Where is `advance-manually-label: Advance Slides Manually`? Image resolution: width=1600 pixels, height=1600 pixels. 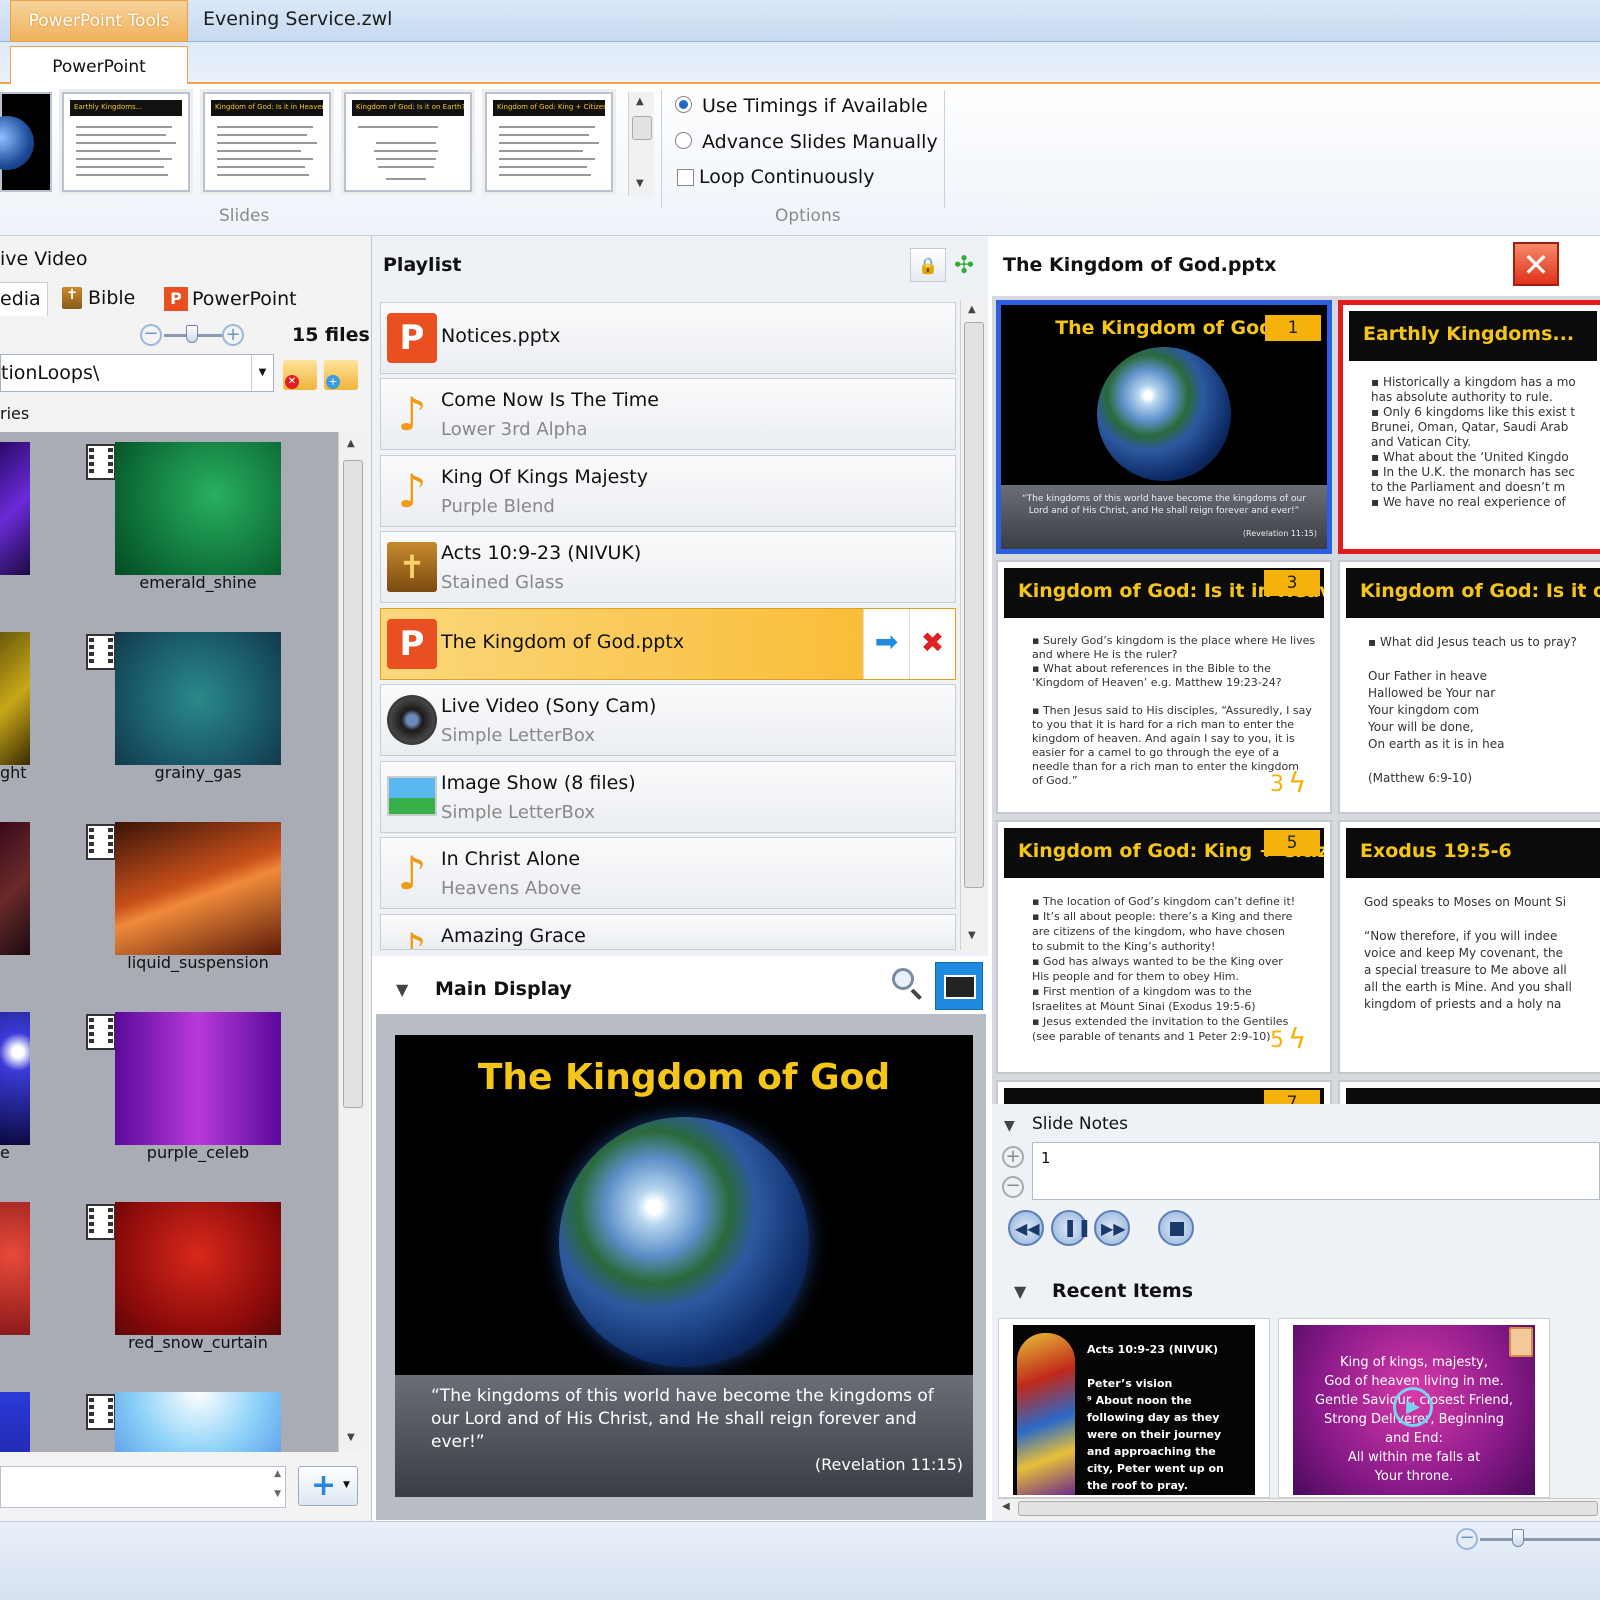
advance-manually-label: Advance Slides Manually is located at coordinates (820, 142).